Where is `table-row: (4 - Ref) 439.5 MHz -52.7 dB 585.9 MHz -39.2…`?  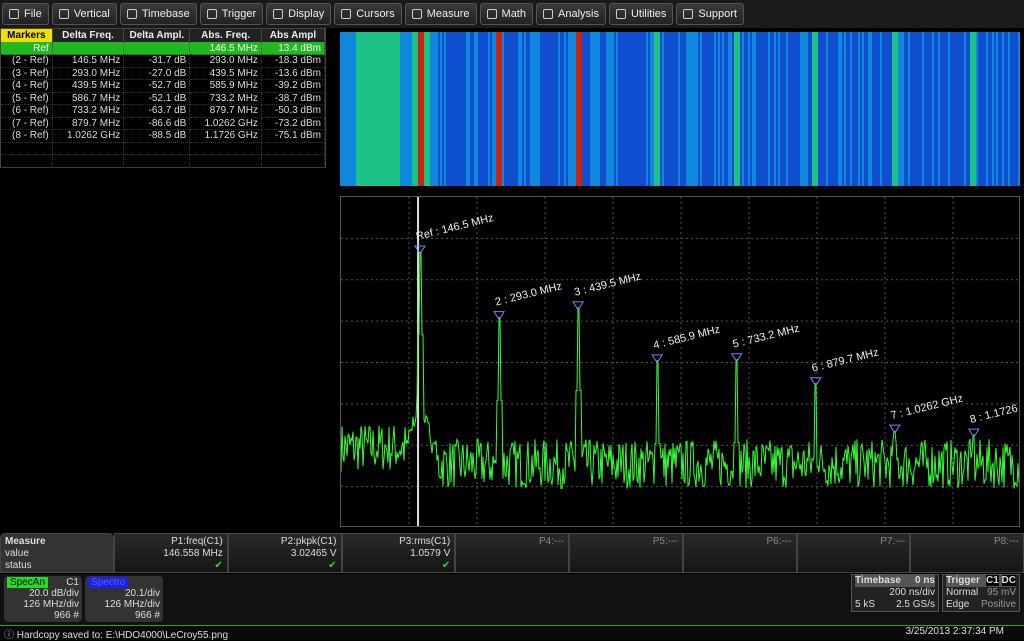 table-row: (4 - Ref) 439.5 MHz -52.7 dB 585.9 MHz -39.2… is located at coordinates (163, 86).